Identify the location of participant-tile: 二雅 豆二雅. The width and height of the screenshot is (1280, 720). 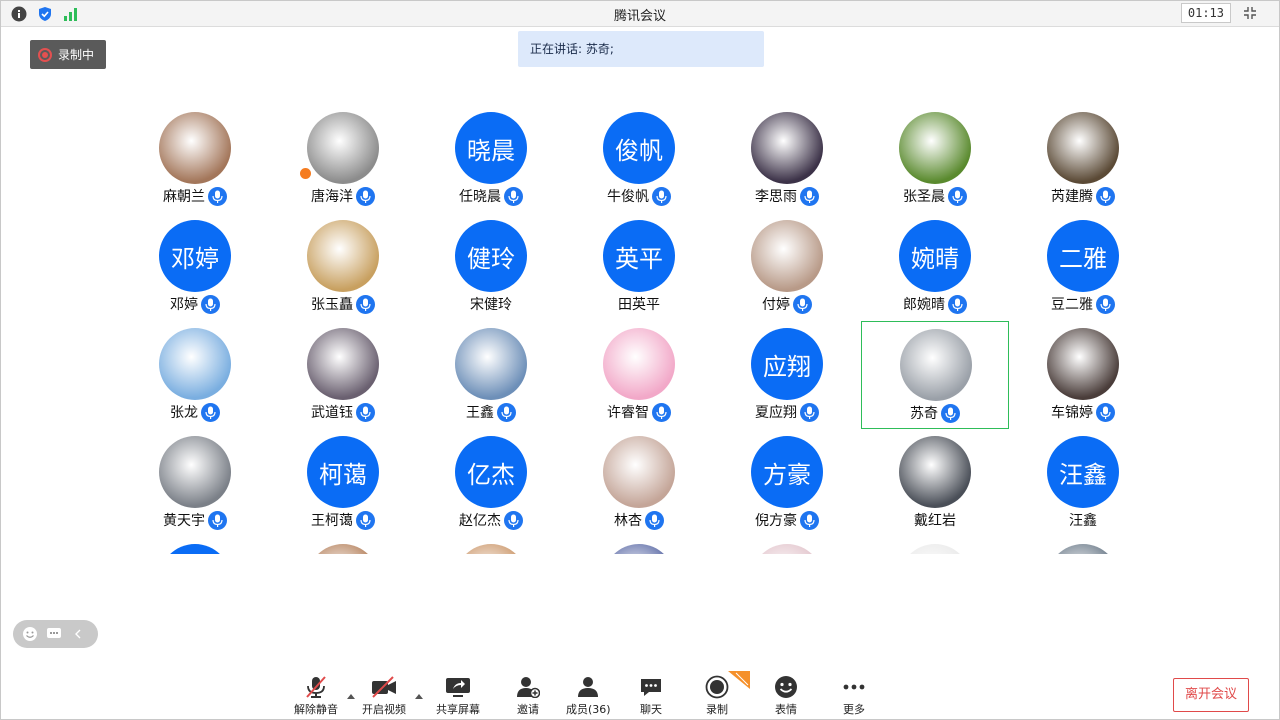
(1083, 267).